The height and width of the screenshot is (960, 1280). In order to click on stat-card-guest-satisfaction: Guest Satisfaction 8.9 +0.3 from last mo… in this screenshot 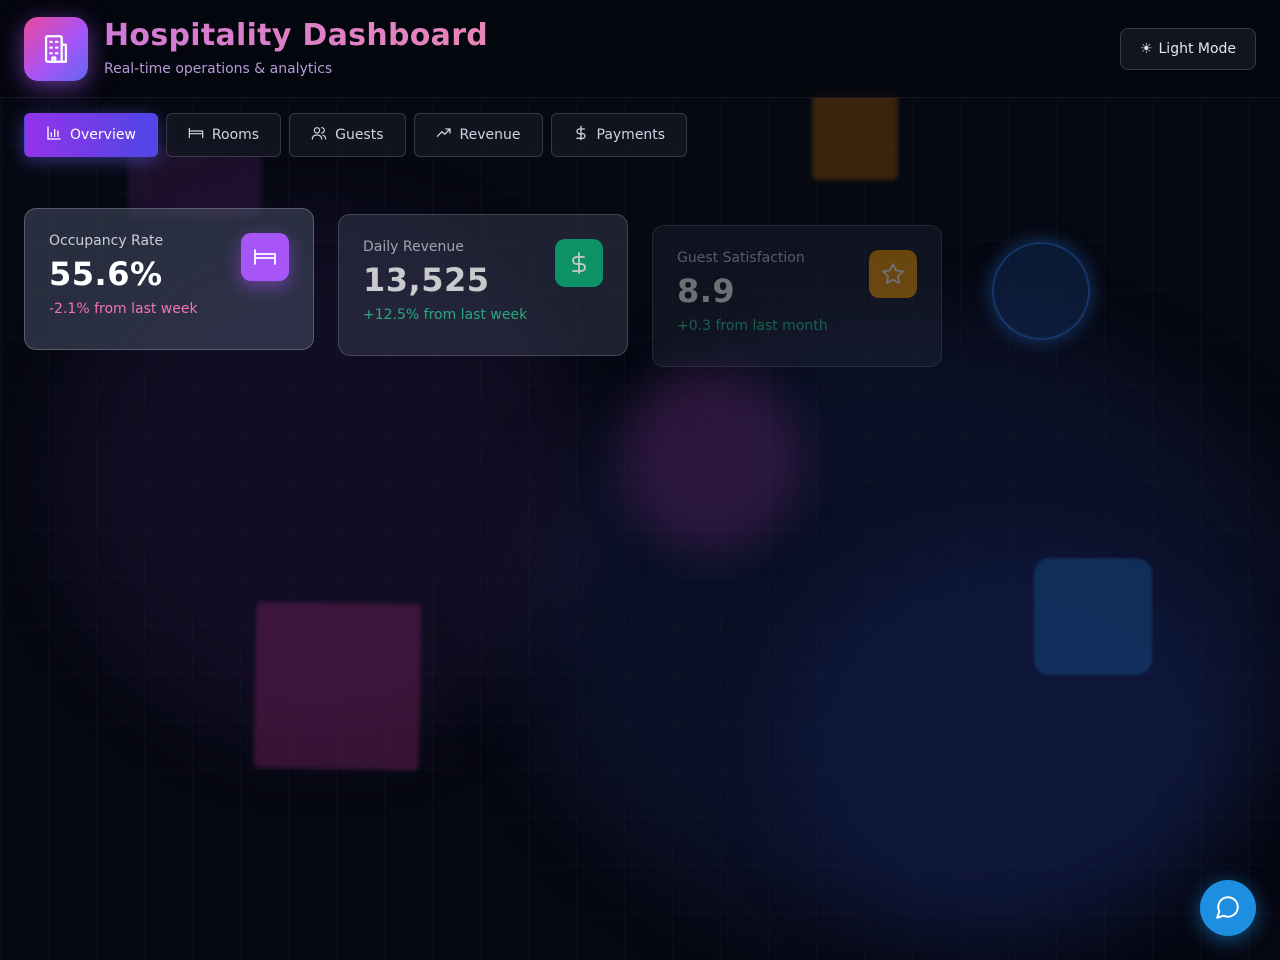, I will do `click(797, 296)`.